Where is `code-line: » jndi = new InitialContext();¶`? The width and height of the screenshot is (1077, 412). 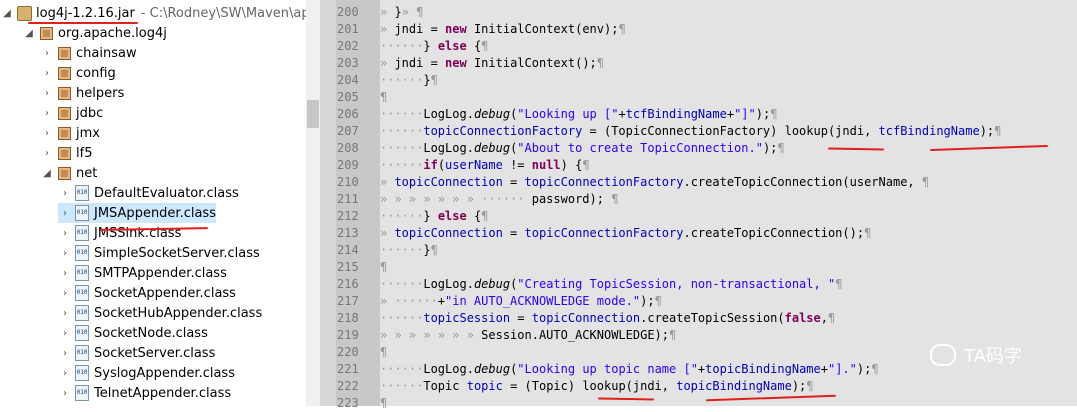 code-line: » jndi = new InitialContext();¶ is located at coordinates (492, 63).